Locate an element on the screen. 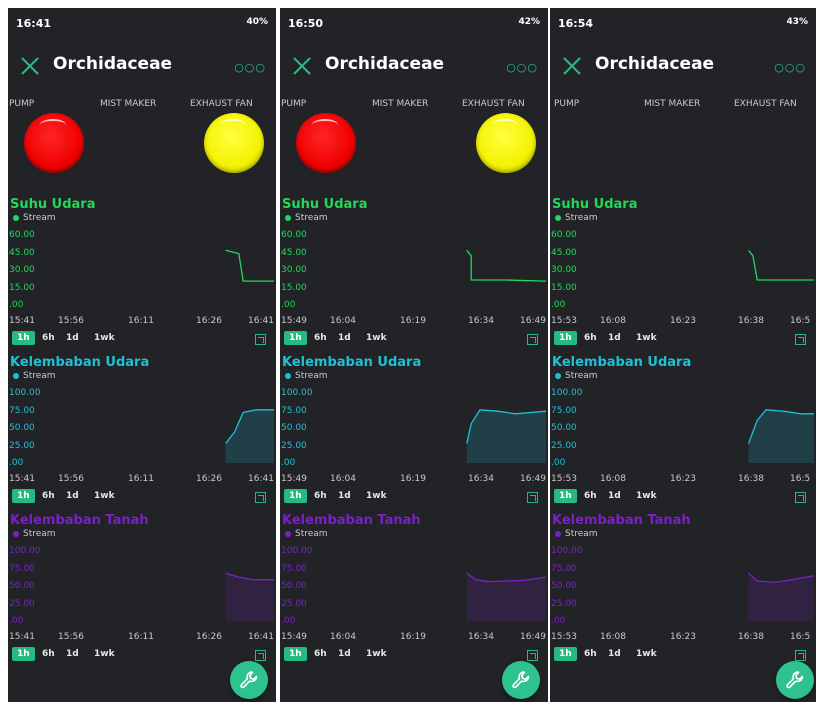 The width and height of the screenshot is (816, 702). chart-title: Kelembaban Udara is located at coordinates (622, 362).